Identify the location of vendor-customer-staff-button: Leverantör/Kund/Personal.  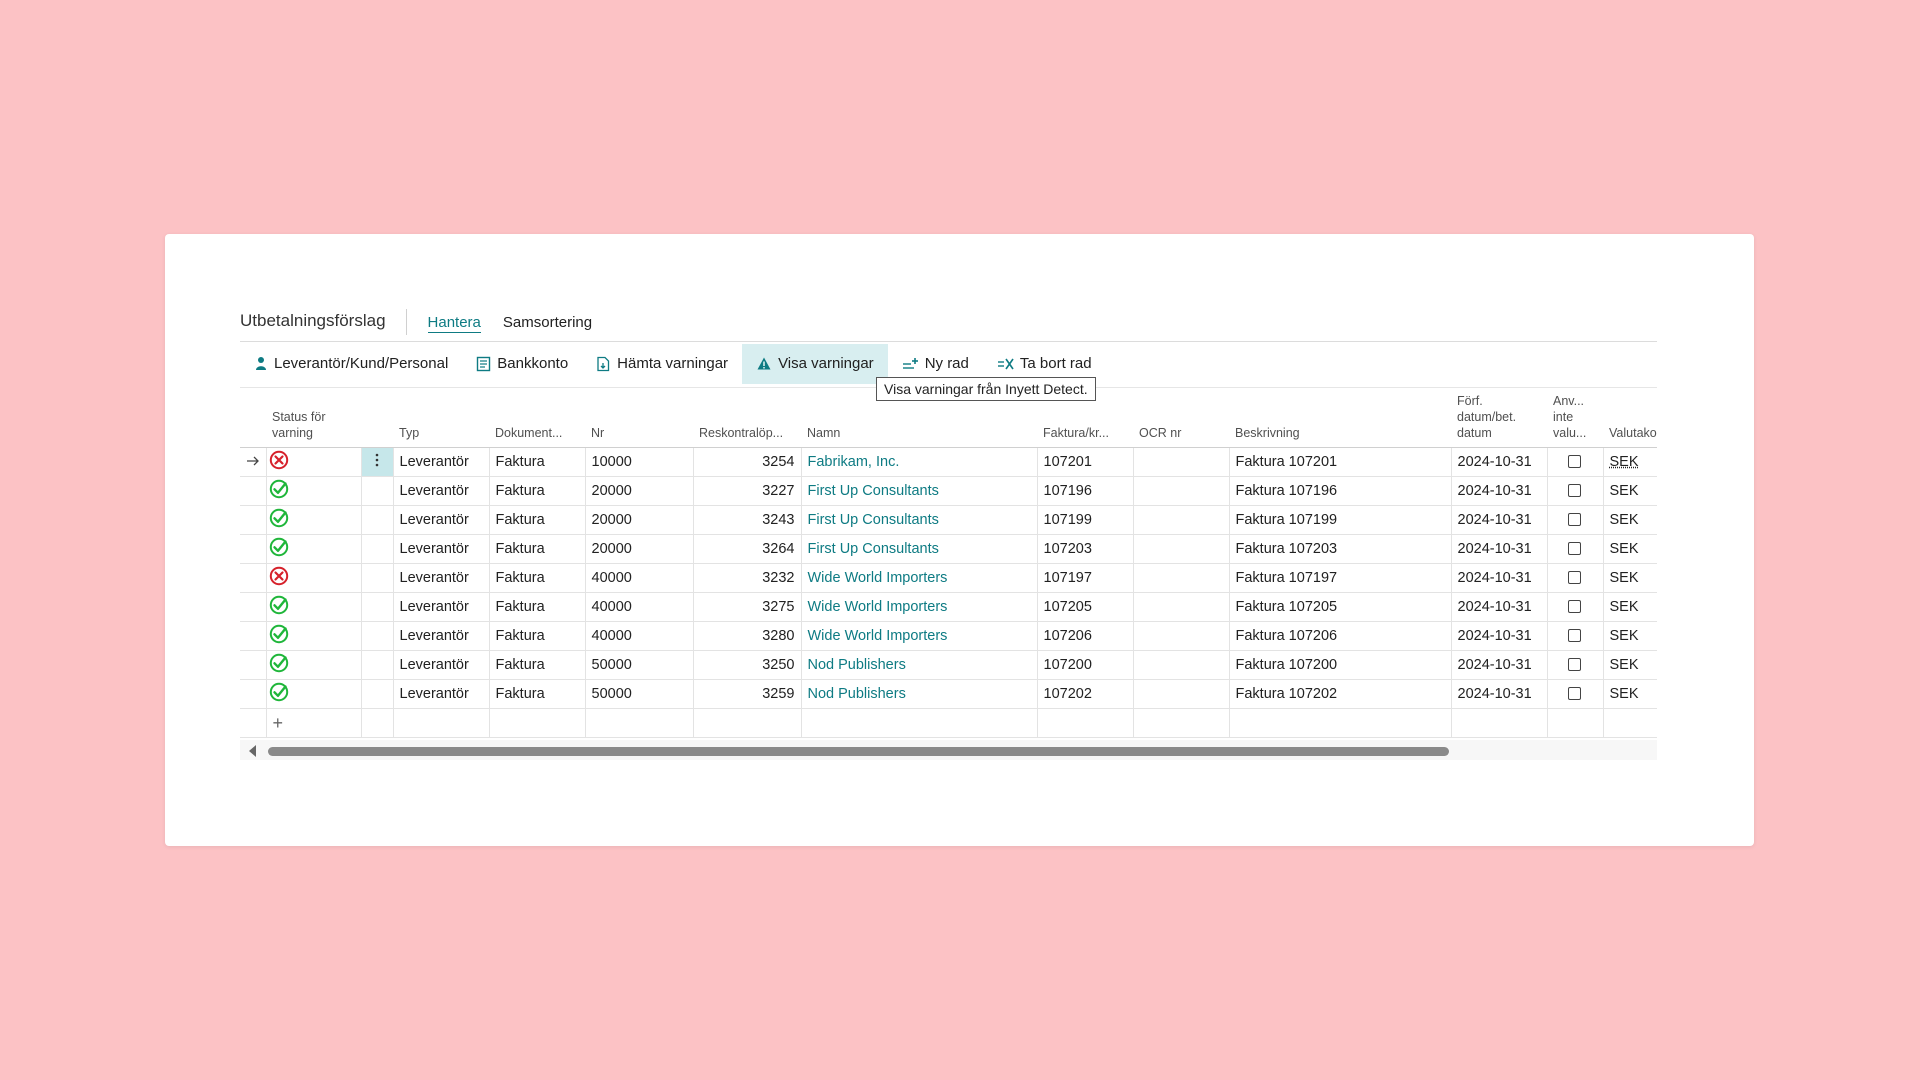
(351, 364).